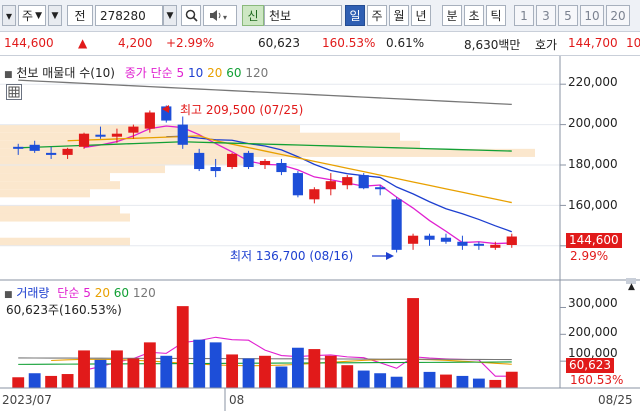  I want to click on ask-label: 호가, so click(546, 45).